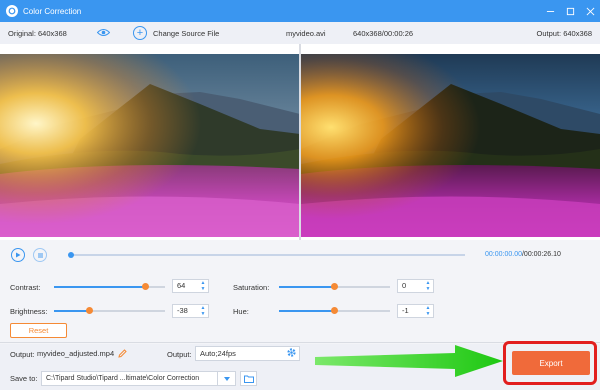  What do you see at coordinates (77, 355) in the screenshot?
I see `output-filename-field: myvideo_adjusted.mp4` at bounding box center [77, 355].